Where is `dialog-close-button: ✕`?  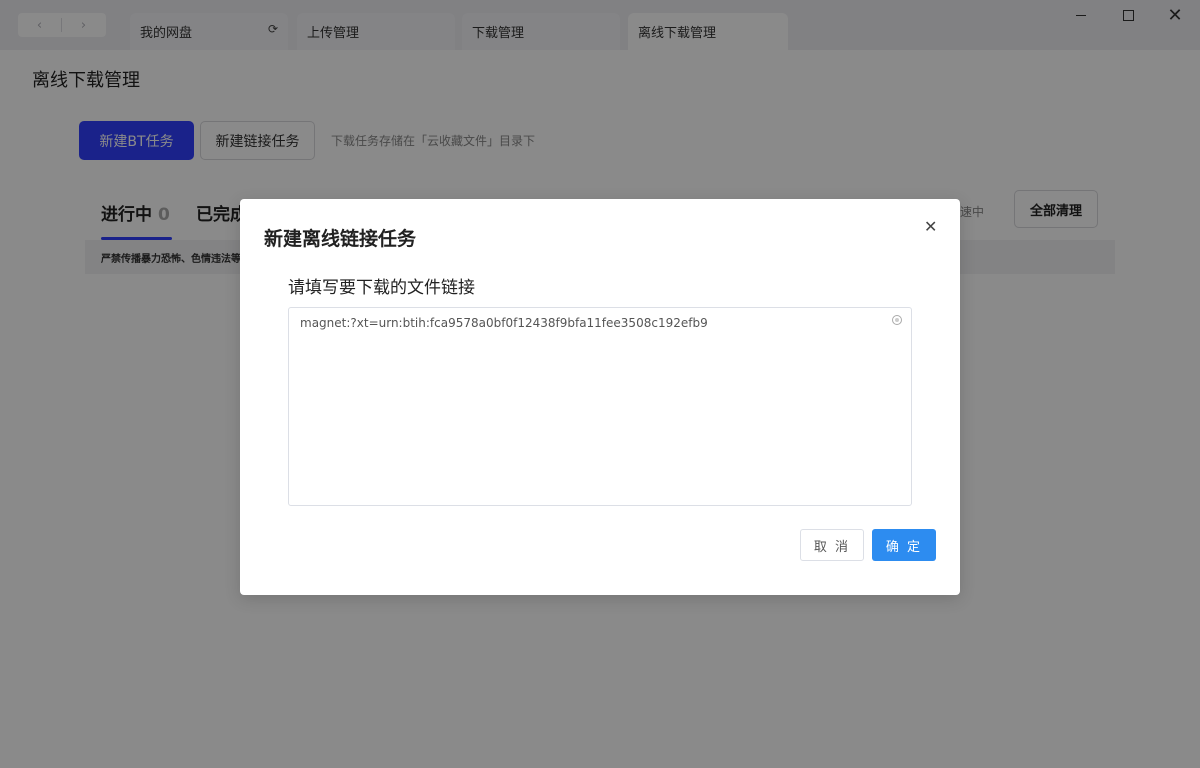 dialog-close-button: ✕ is located at coordinates (930, 226).